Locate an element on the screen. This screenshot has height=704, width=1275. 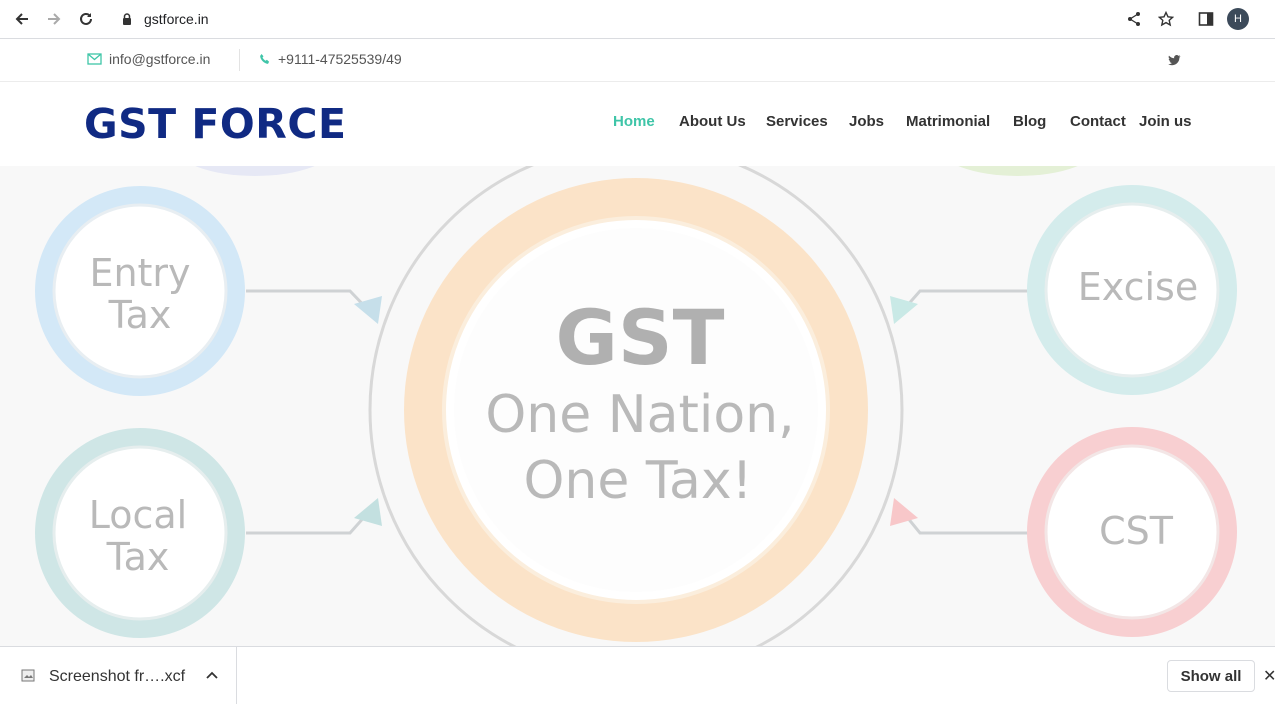
bookmark-button is located at coordinates (1166, 19).